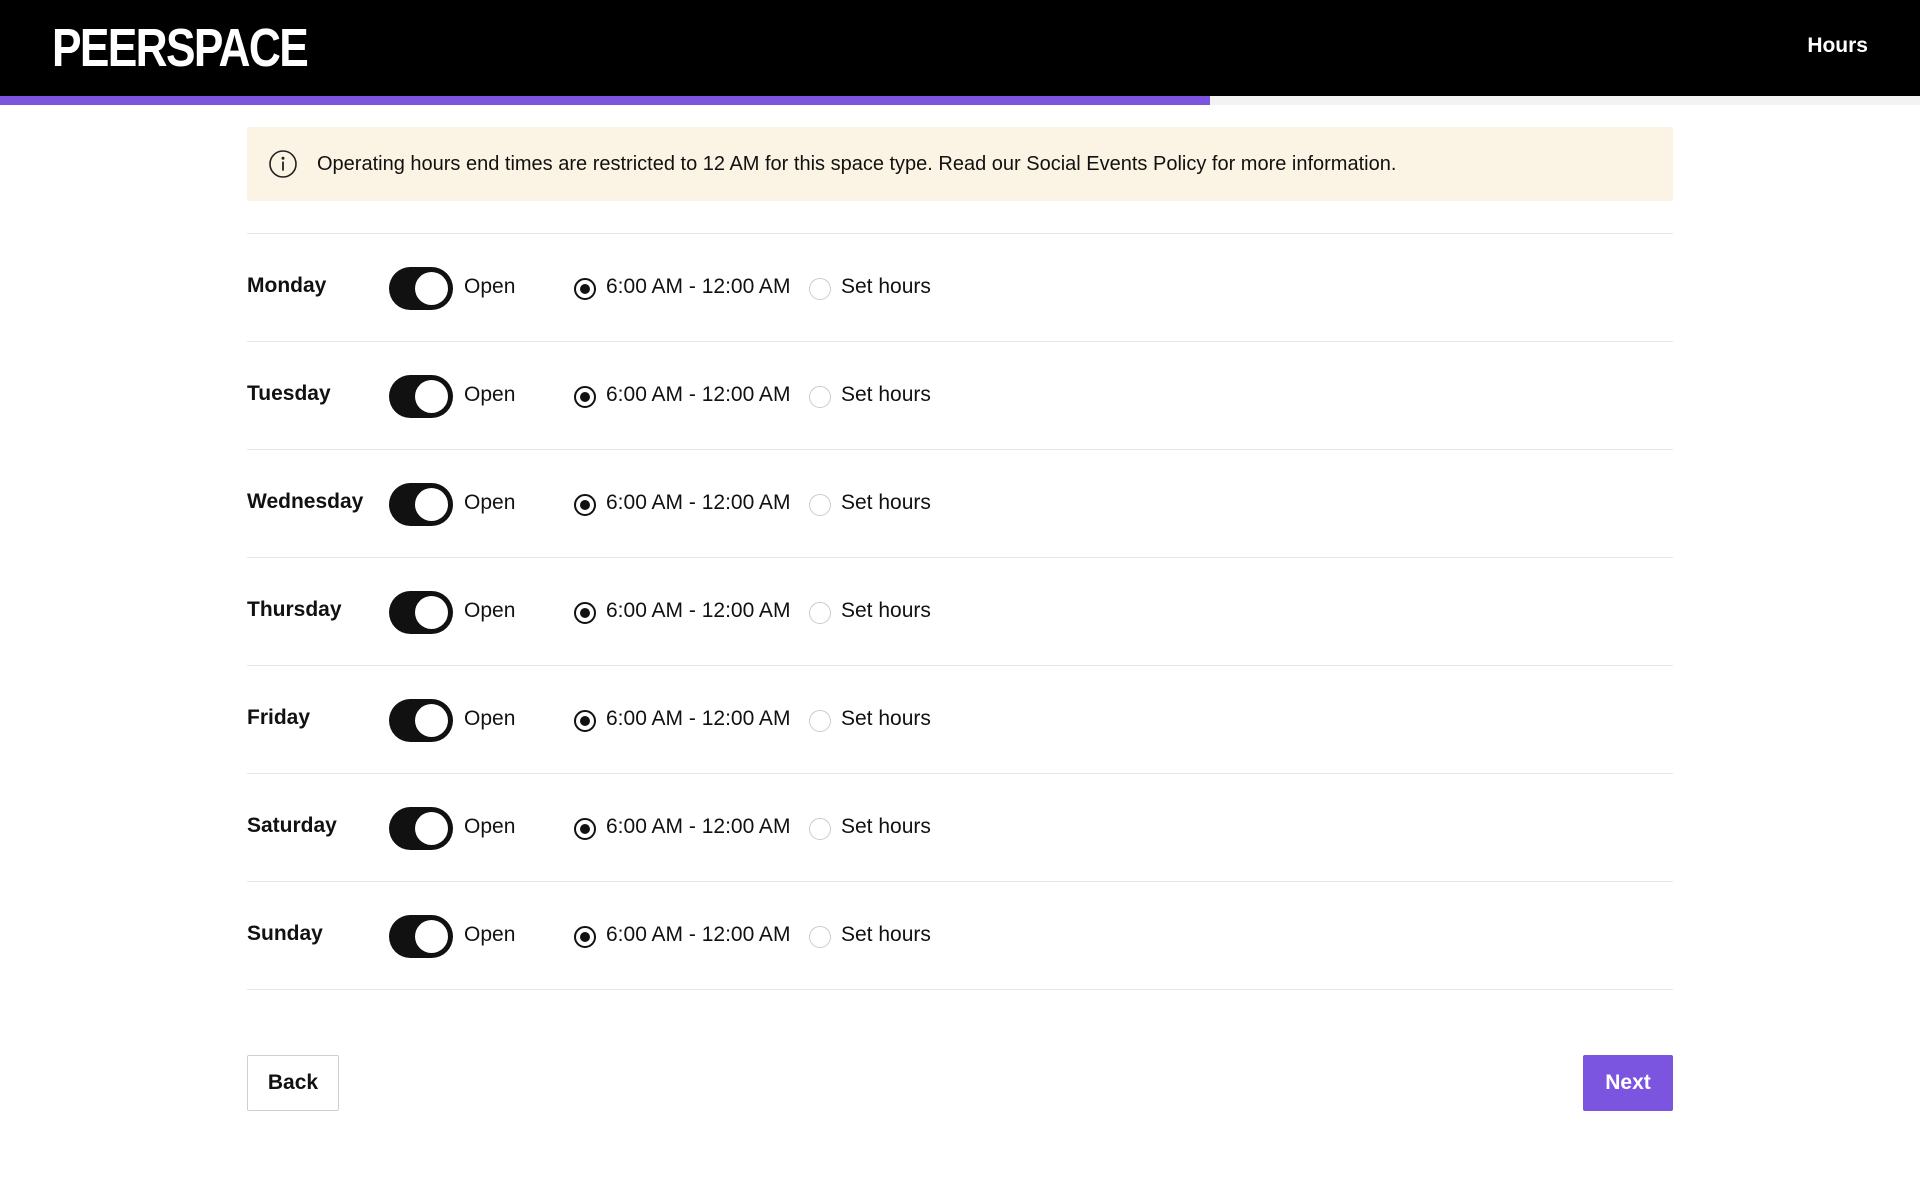 This screenshot has height=1200, width=1920. Describe the element at coordinates (289, 393) in the screenshot. I see `day-name: Tuesday` at that location.